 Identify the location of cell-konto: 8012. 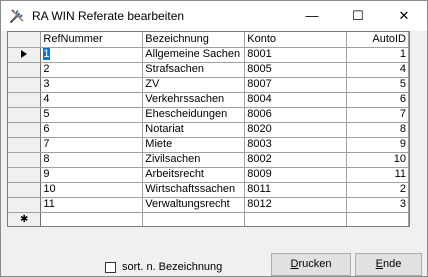
(296, 205).